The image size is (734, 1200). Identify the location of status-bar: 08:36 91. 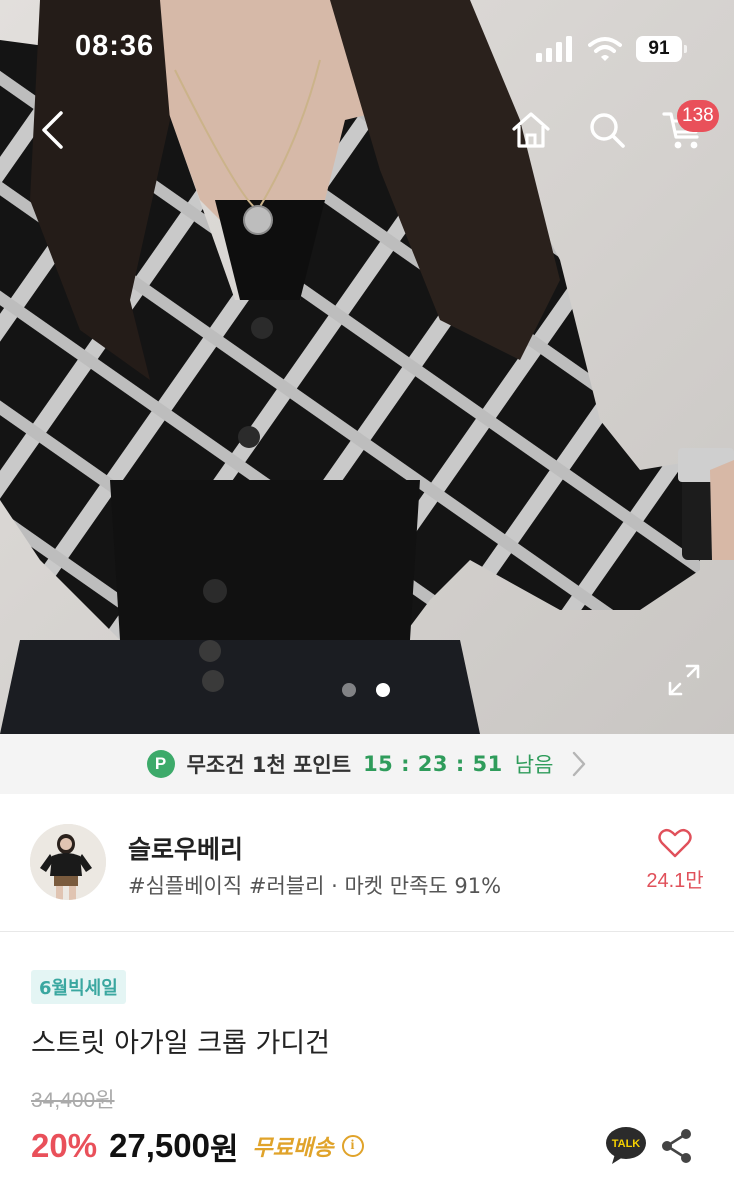
(367, 50).